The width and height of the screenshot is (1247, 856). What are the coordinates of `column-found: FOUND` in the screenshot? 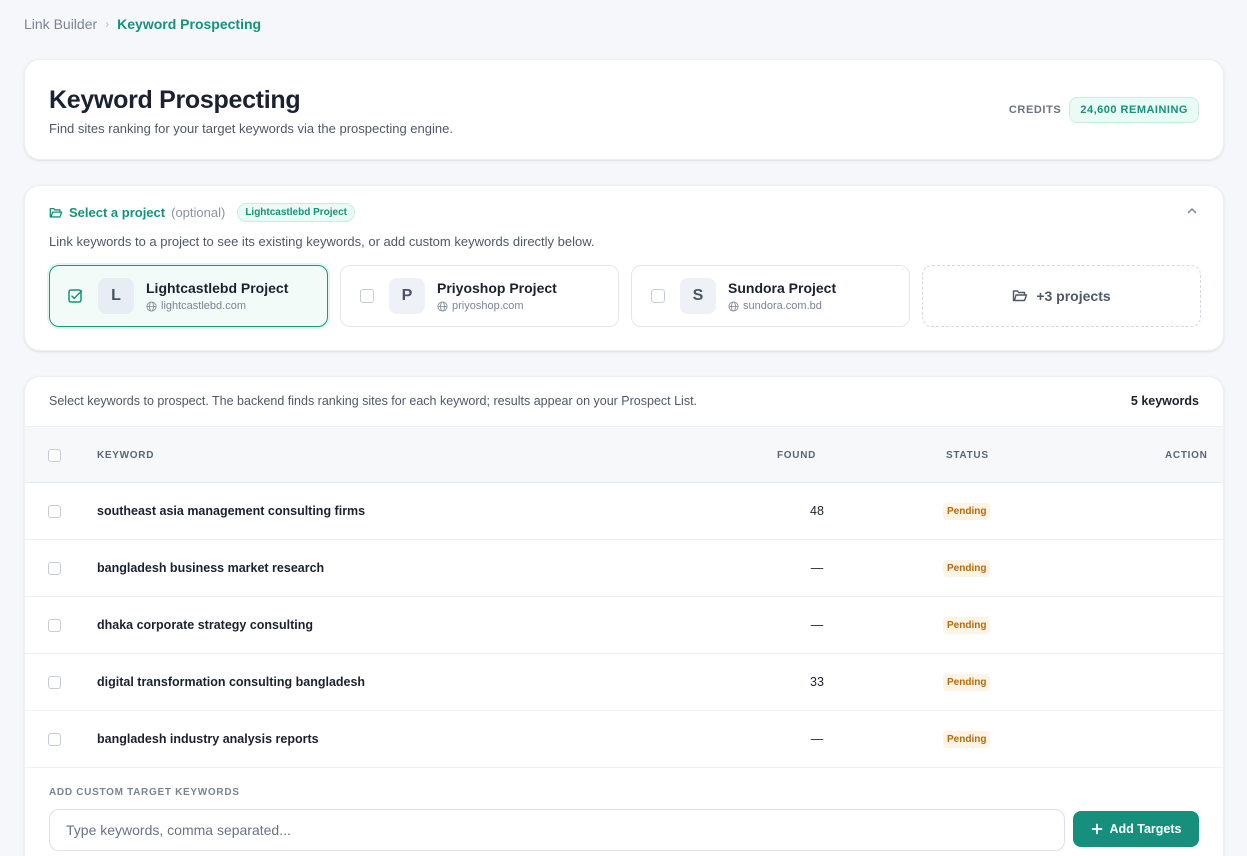 It's located at (797, 455).